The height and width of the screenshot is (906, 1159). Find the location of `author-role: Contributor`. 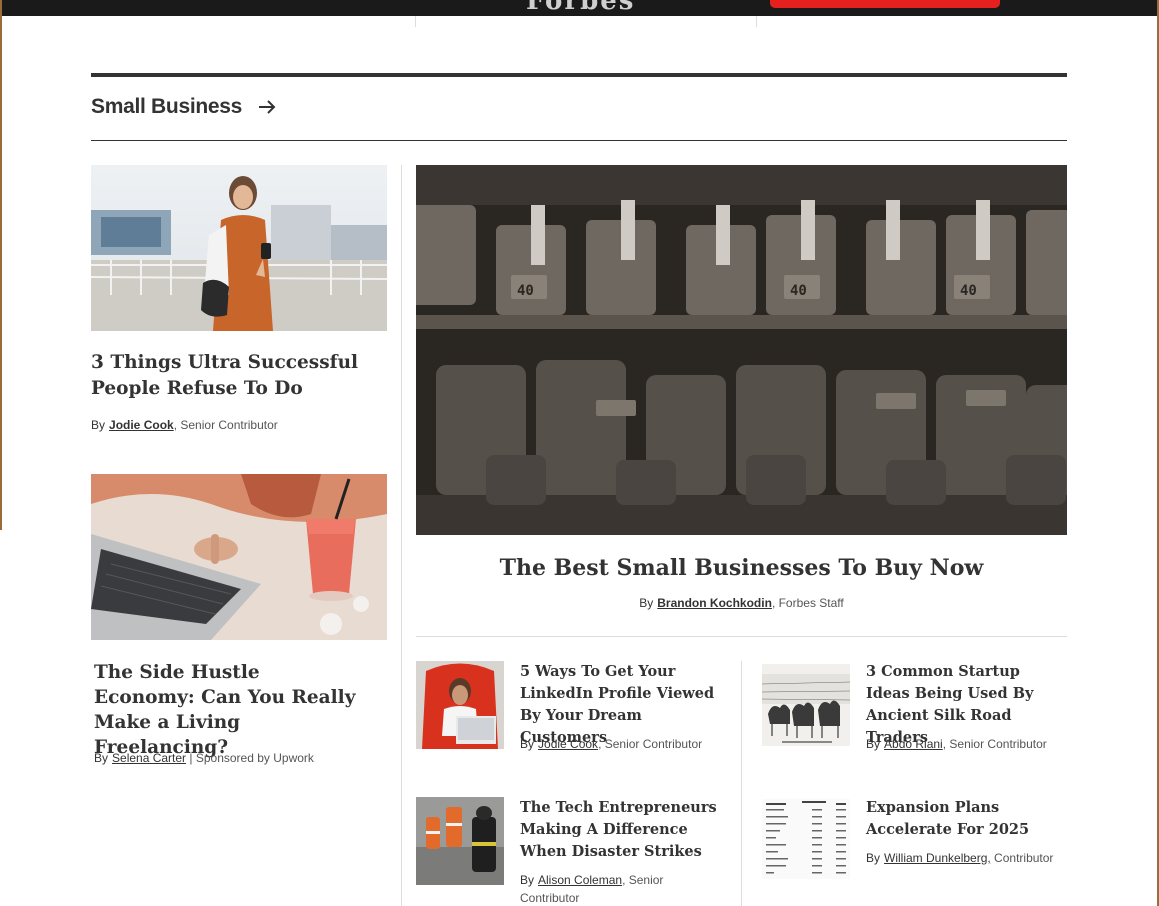

author-role: Contributor is located at coordinates (1022, 858).